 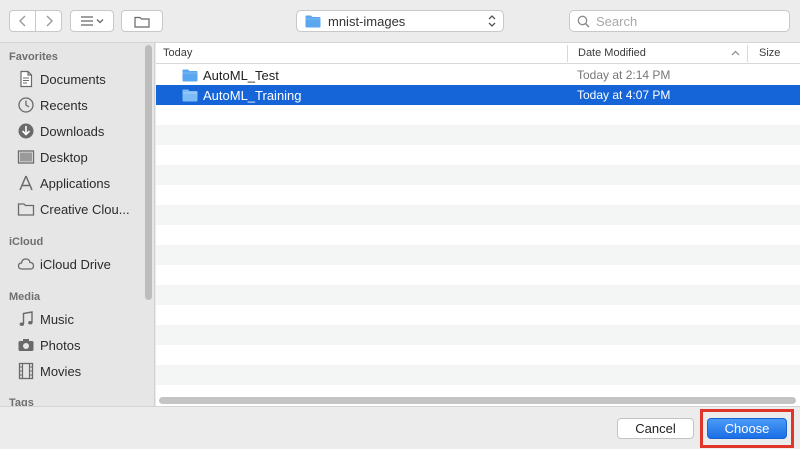 I want to click on cancel-button: Cancel, so click(x=655, y=428).